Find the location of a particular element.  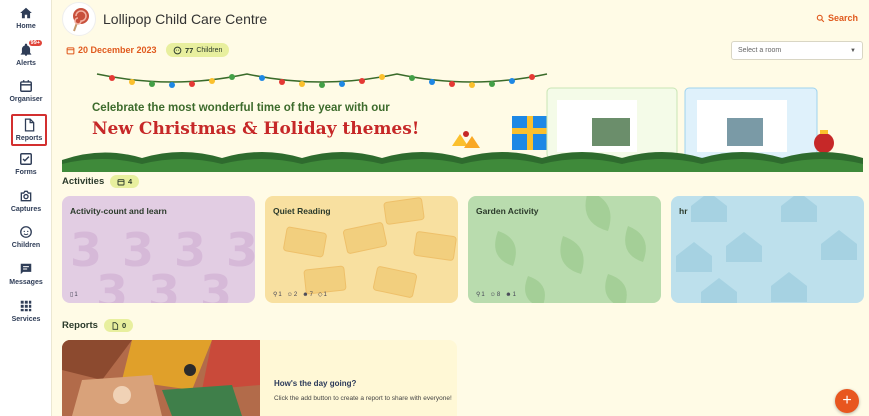

sidebar-item-label: Home is located at coordinates (26, 26).